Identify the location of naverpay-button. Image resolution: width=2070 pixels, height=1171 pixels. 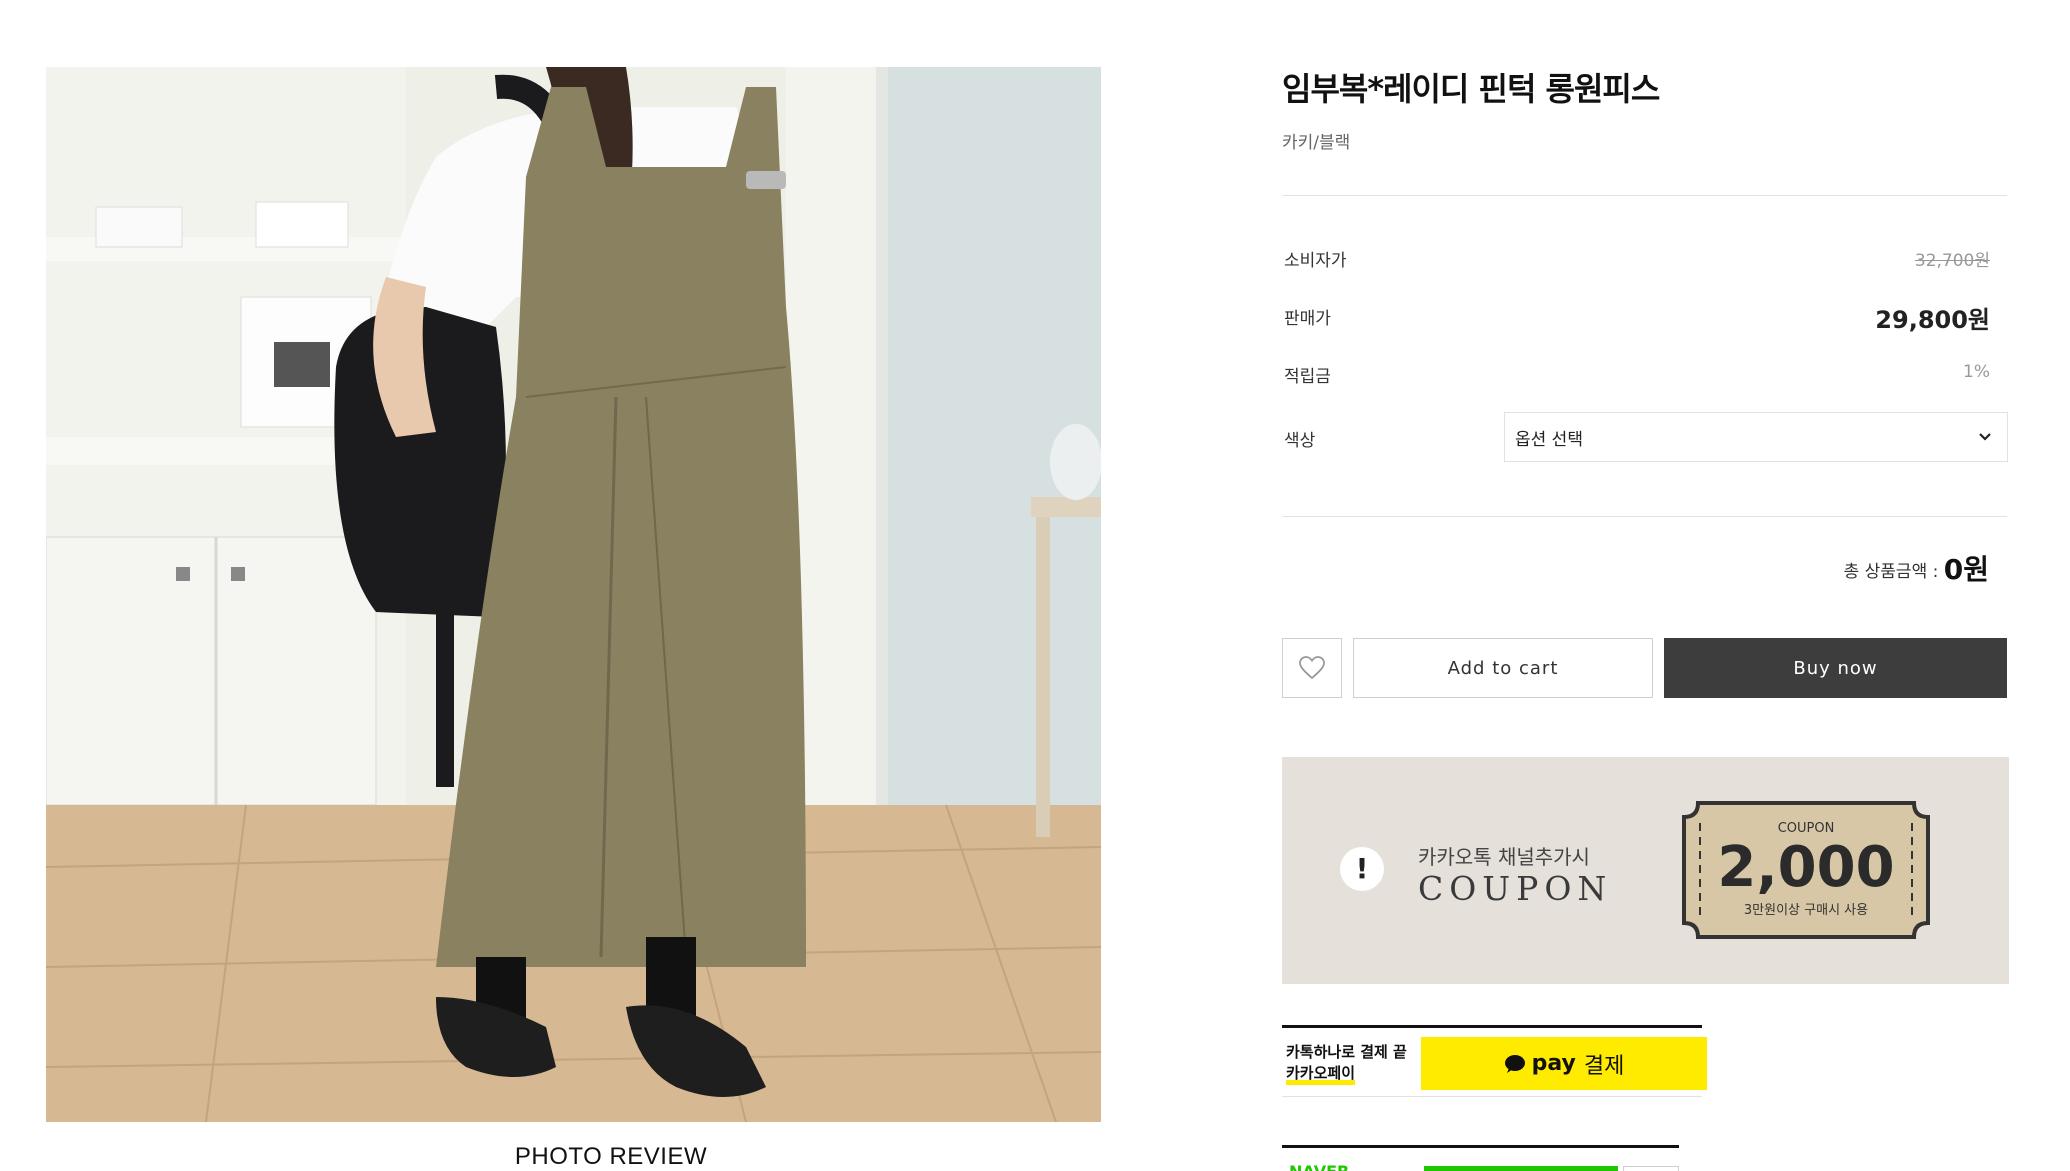
(1521, 1168).